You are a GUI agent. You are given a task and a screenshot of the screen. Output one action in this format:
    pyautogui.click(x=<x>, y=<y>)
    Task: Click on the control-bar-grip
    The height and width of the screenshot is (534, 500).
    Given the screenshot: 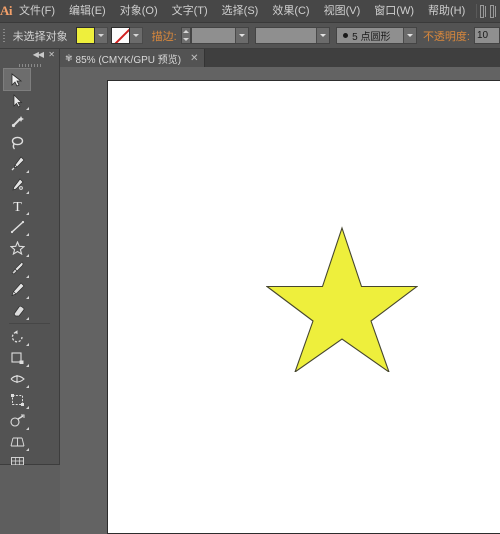 What is the action you would take?
    pyautogui.click(x=4, y=36)
    